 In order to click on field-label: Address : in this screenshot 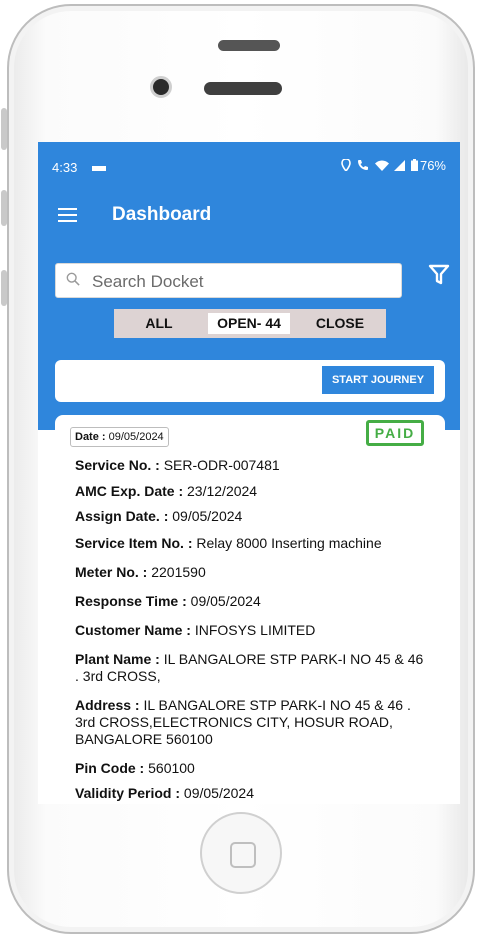, I will do `click(107, 704)`.